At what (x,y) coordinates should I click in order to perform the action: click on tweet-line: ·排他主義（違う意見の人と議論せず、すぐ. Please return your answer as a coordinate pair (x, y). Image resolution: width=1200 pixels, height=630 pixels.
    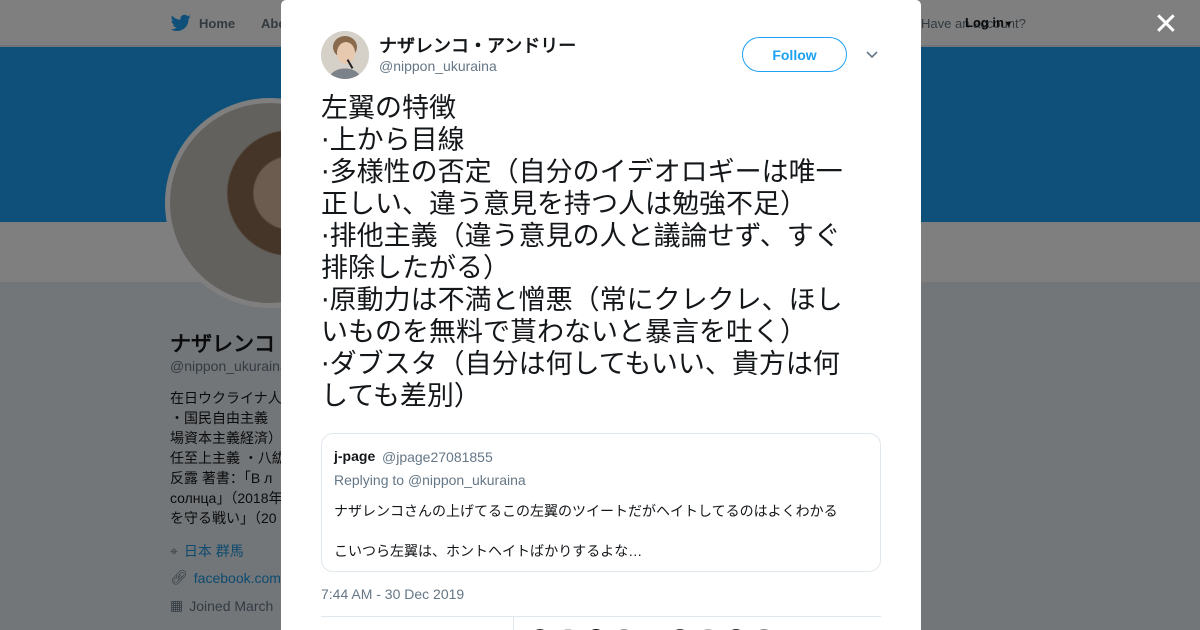
    Looking at the image, I should click on (581, 236).